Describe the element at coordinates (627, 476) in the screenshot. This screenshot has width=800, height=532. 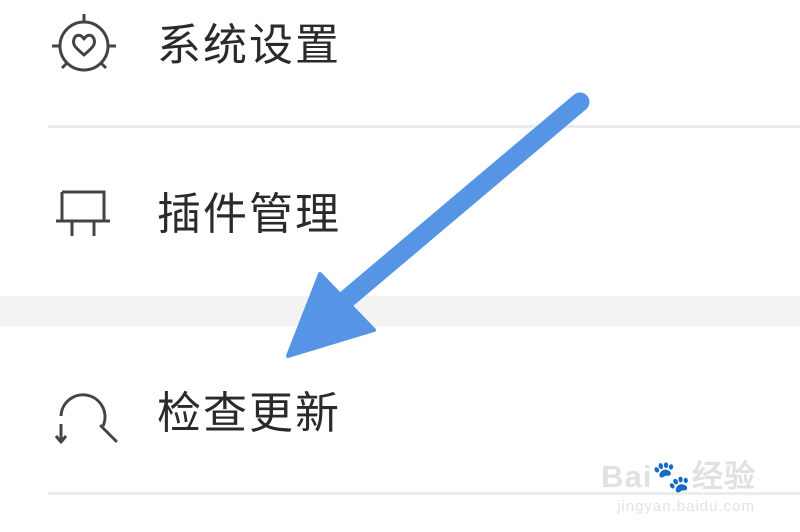
I see `watermark-brand: Bai` at that location.